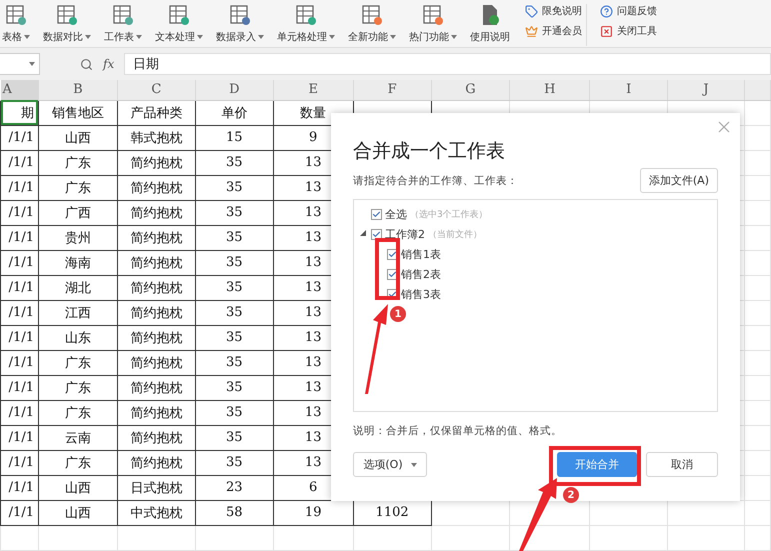 The image size is (771, 551). What do you see at coordinates (313, 90) in the screenshot?
I see `column-header: E` at bounding box center [313, 90].